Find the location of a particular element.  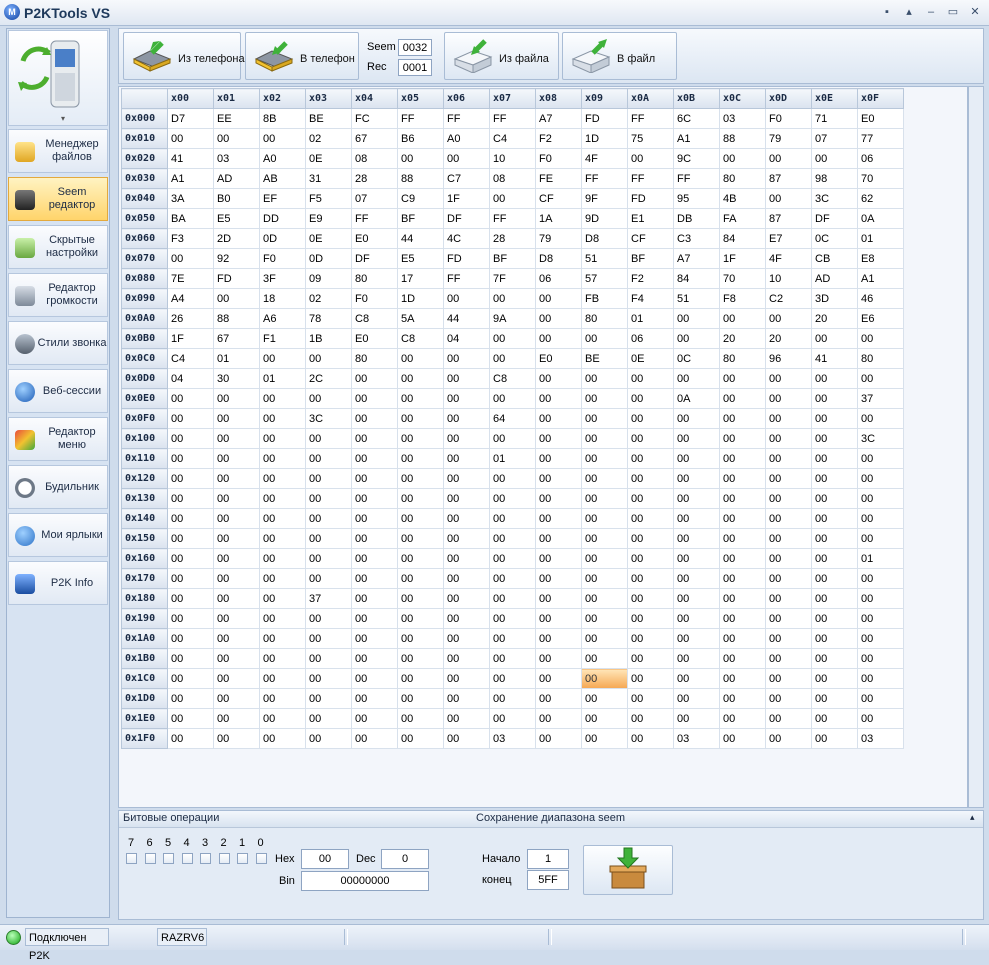

hex-cell: 10 is located at coordinates (788, 278).